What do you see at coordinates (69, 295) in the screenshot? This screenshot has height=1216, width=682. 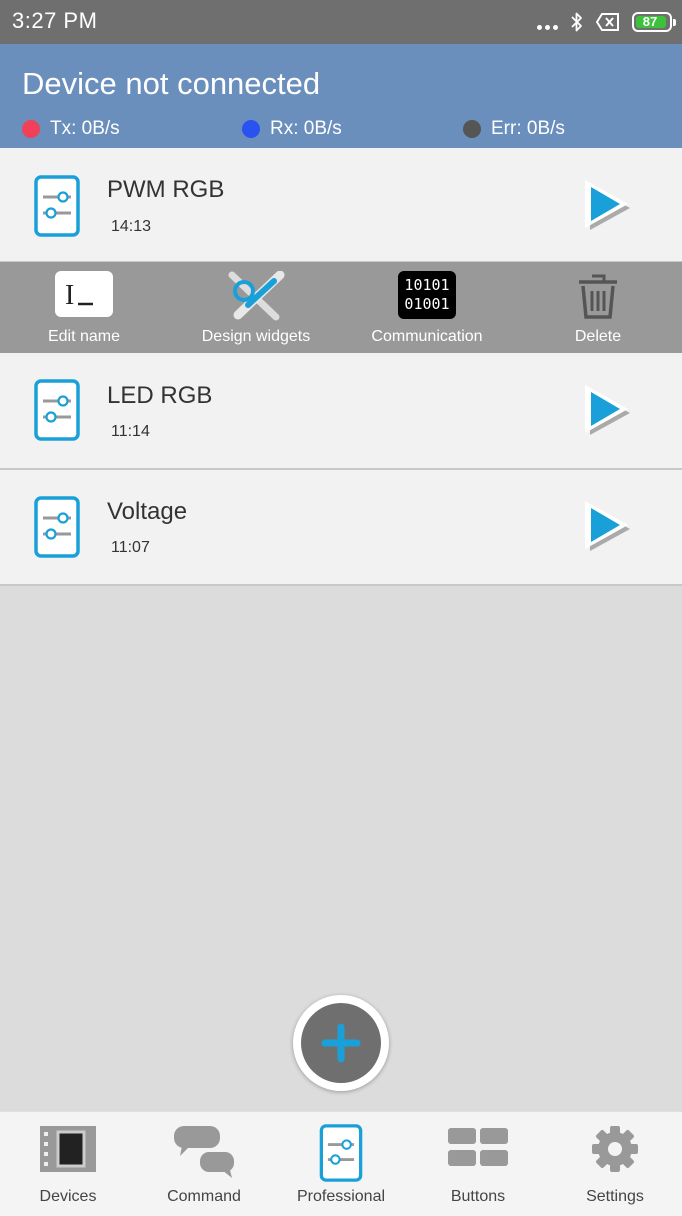 I see `svg-text: I` at bounding box center [69, 295].